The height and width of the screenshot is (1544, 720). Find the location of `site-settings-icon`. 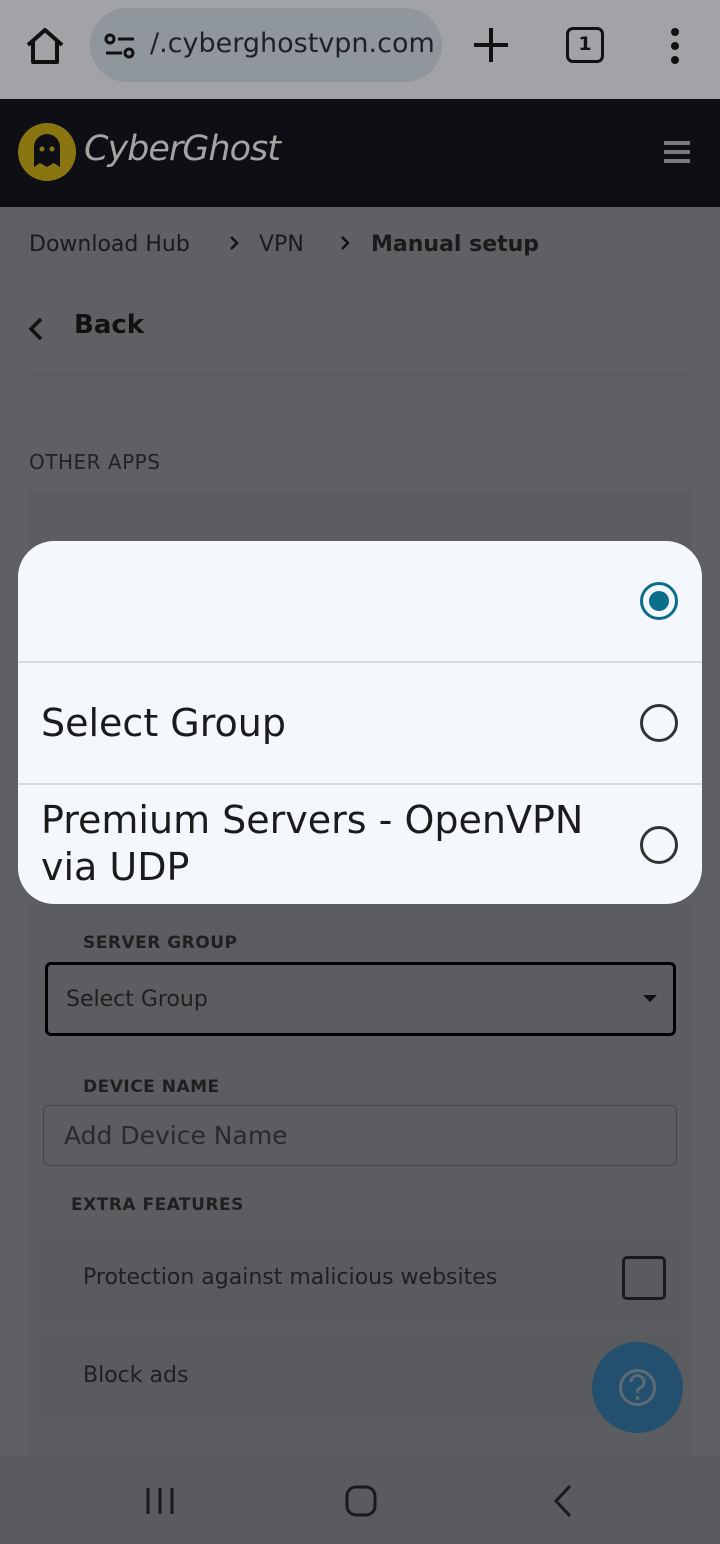

site-settings-icon is located at coordinates (120, 46).